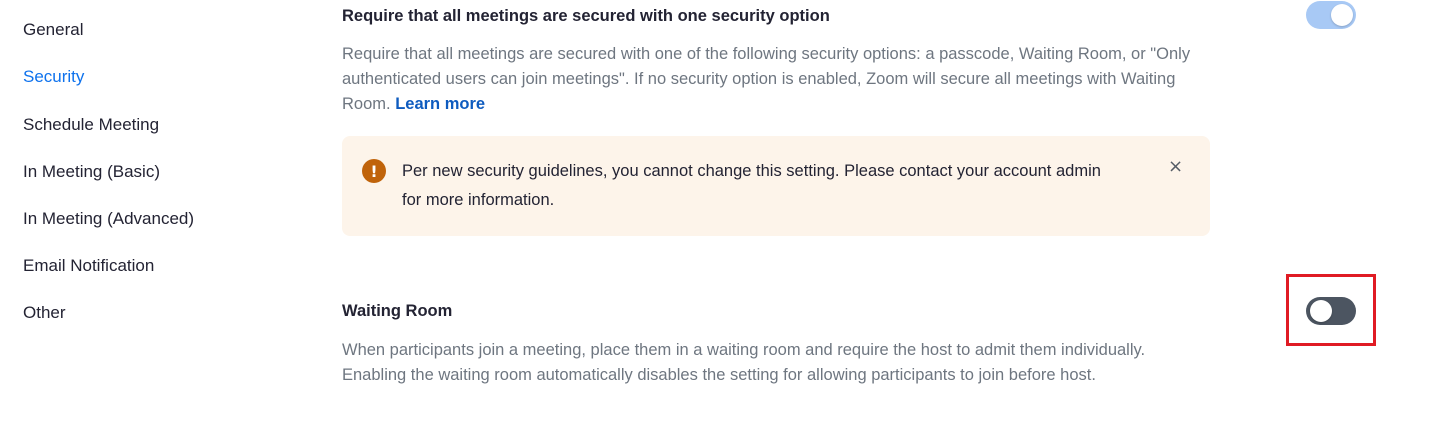 The width and height of the screenshot is (1440, 422). I want to click on sidebar-item-other: Other, so click(44, 313).